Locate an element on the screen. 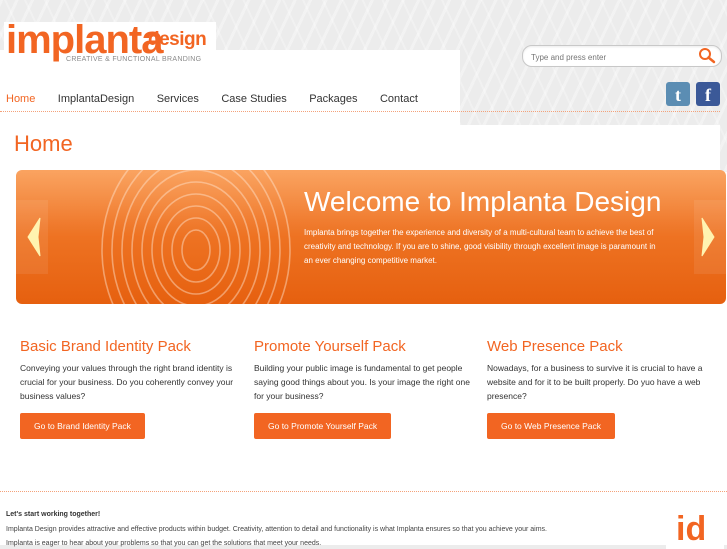 The image size is (727, 549). id-badge-mark: id is located at coordinates (691, 529).